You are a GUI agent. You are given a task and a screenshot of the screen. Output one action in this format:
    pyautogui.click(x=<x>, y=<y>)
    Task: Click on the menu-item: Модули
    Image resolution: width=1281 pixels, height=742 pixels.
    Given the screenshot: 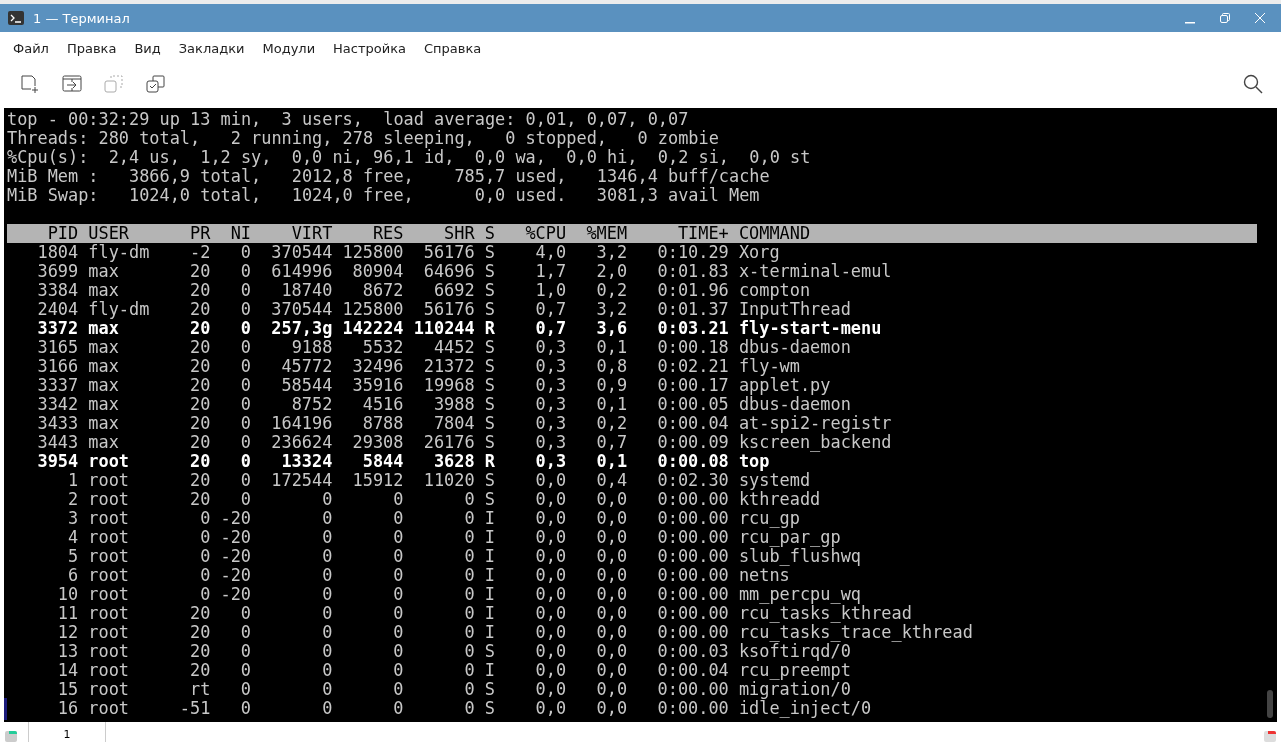 What is the action you would take?
    pyautogui.click(x=289, y=48)
    